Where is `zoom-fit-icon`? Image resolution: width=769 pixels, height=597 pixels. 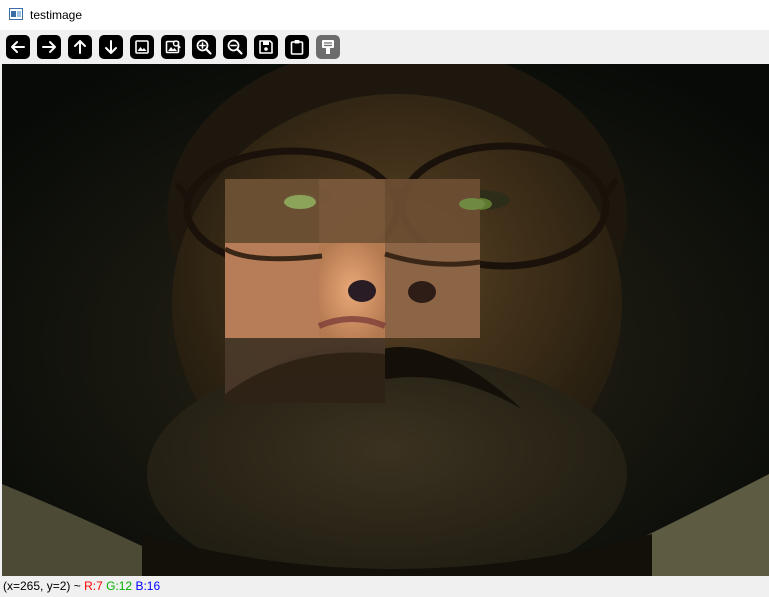
zoom-fit-icon is located at coordinates (142, 47).